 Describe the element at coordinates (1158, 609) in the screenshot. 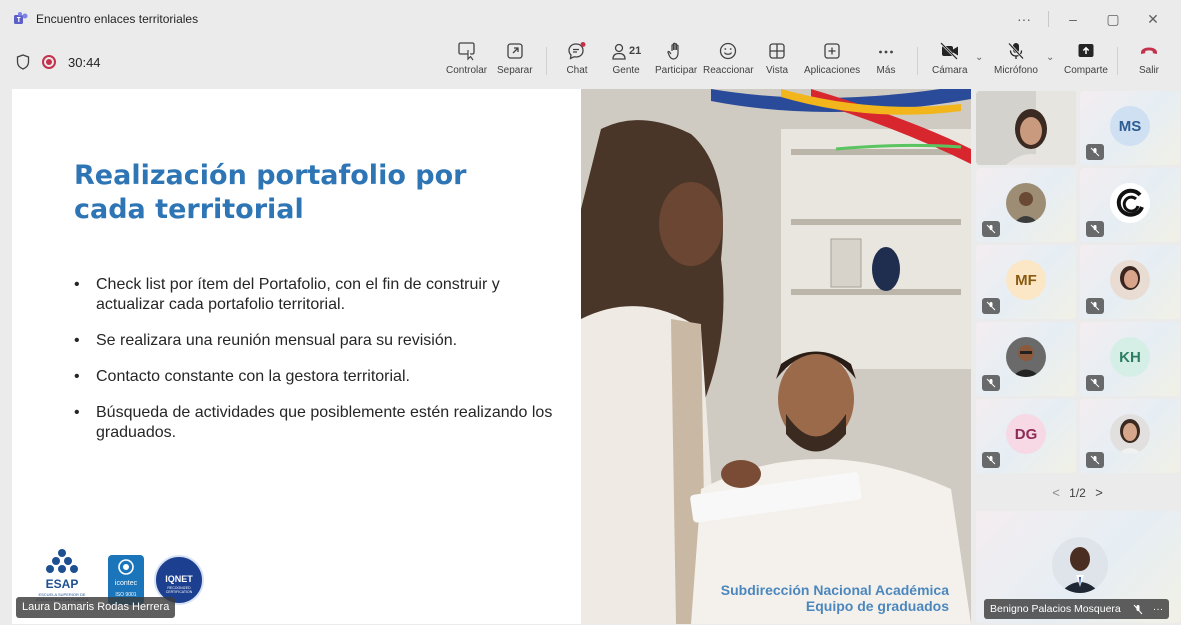

I see `participant-more-options-button: ···` at that location.